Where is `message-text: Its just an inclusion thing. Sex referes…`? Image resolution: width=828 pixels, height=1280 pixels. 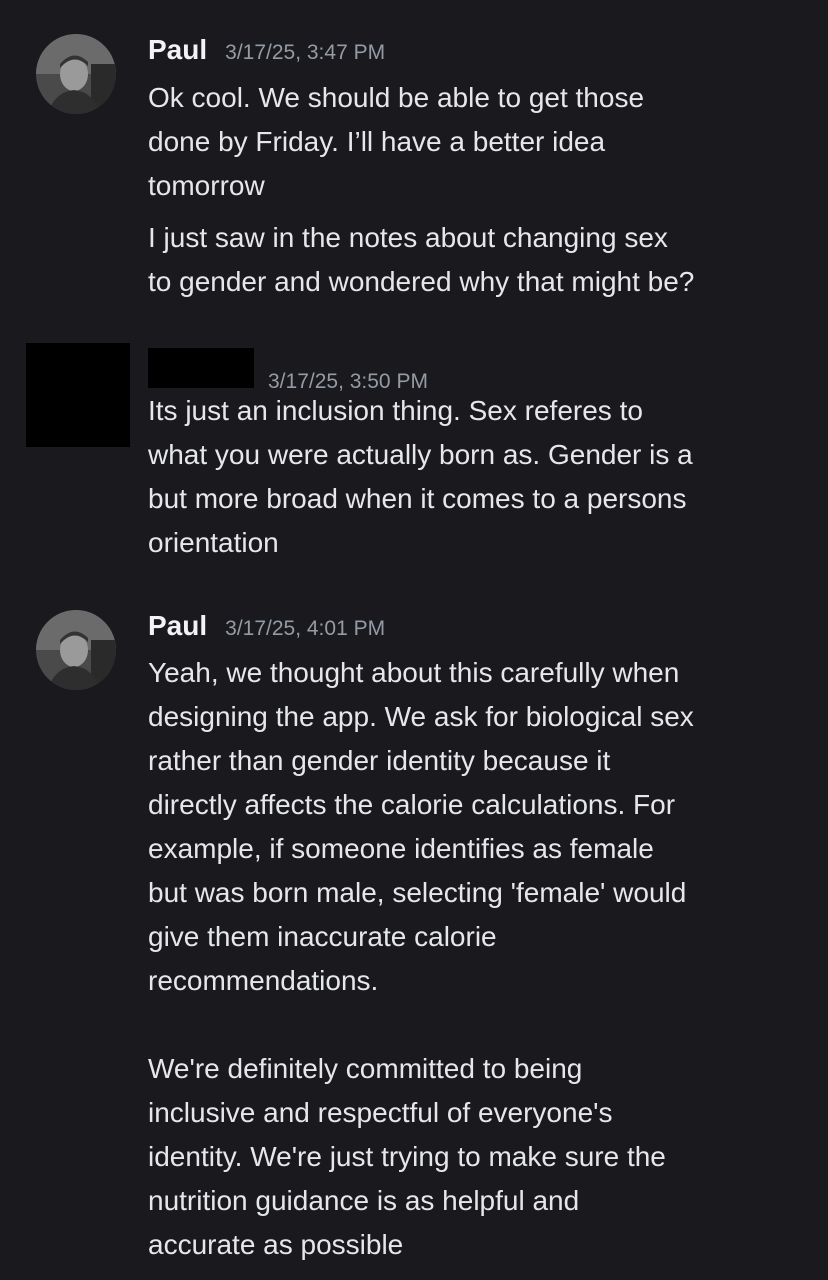
message-text: Its just an inclusion thing. Sex referes… is located at coordinates (420, 476).